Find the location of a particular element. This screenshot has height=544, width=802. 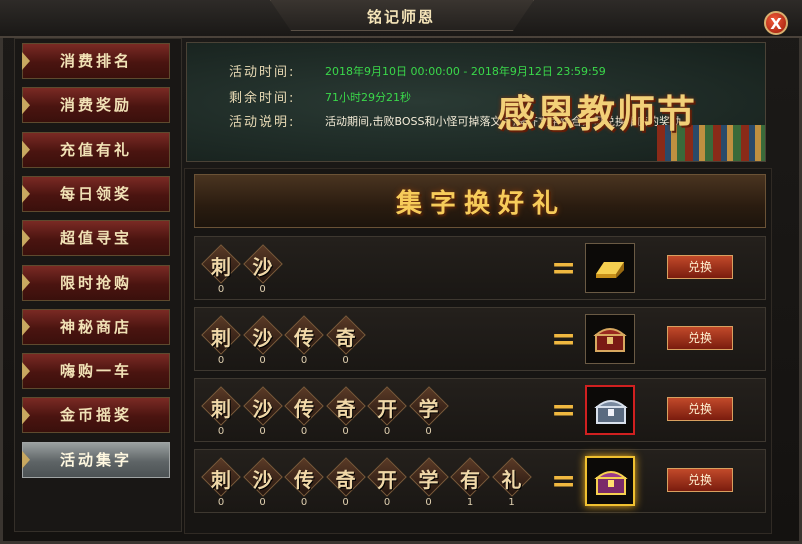

word-char: 有 is located at coordinates (470, 480).